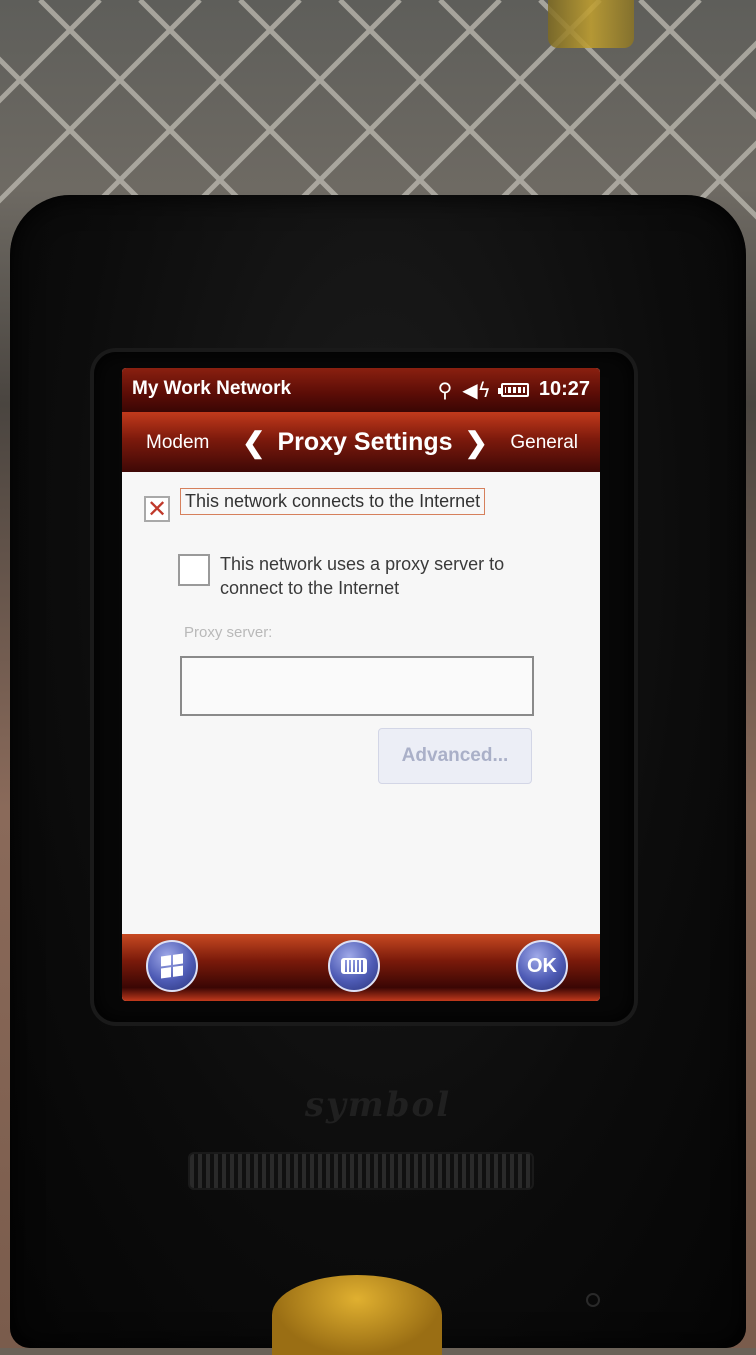 The image size is (756, 1355). I want to click on connects-internet-checkbox: ✕, so click(157, 509).